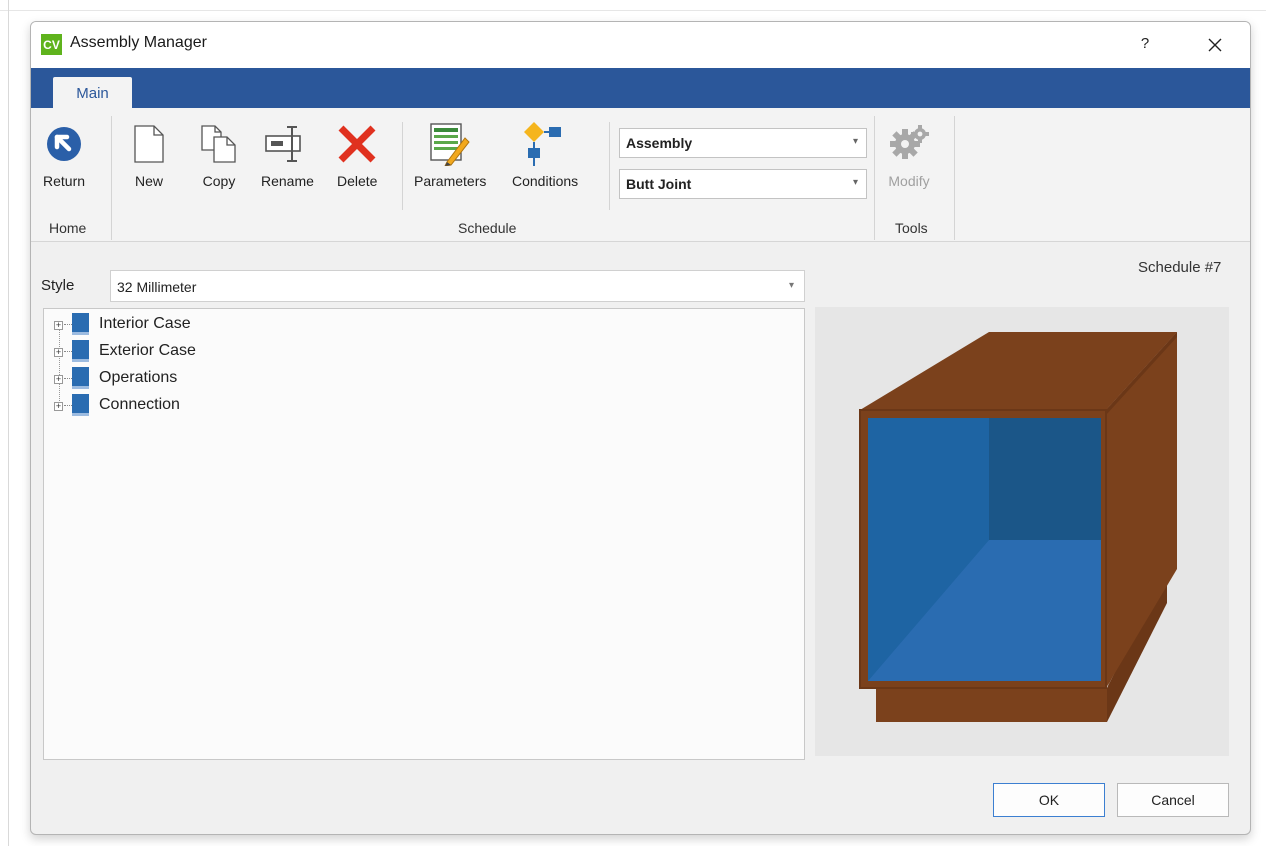 The width and height of the screenshot is (1266, 846). What do you see at coordinates (1173, 800) in the screenshot?
I see `cancel-button: Cancel` at bounding box center [1173, 800].